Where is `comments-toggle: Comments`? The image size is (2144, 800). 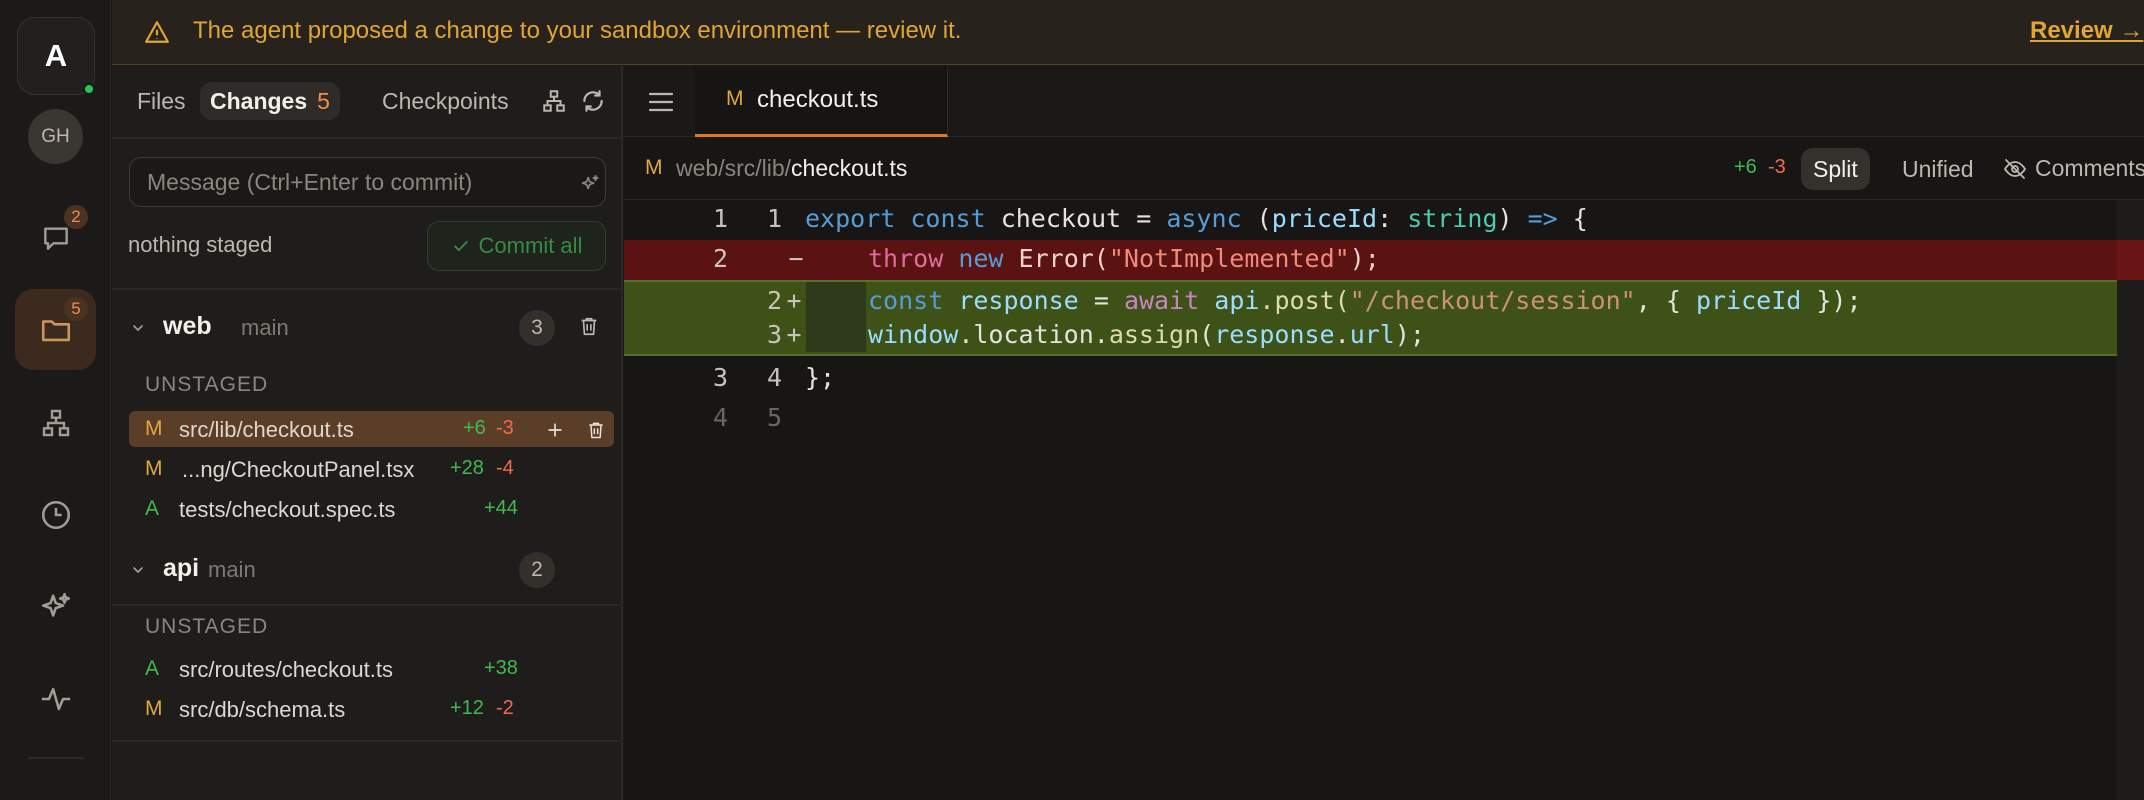
comments-toggle: Comments is located at coordinates (2073, 168).